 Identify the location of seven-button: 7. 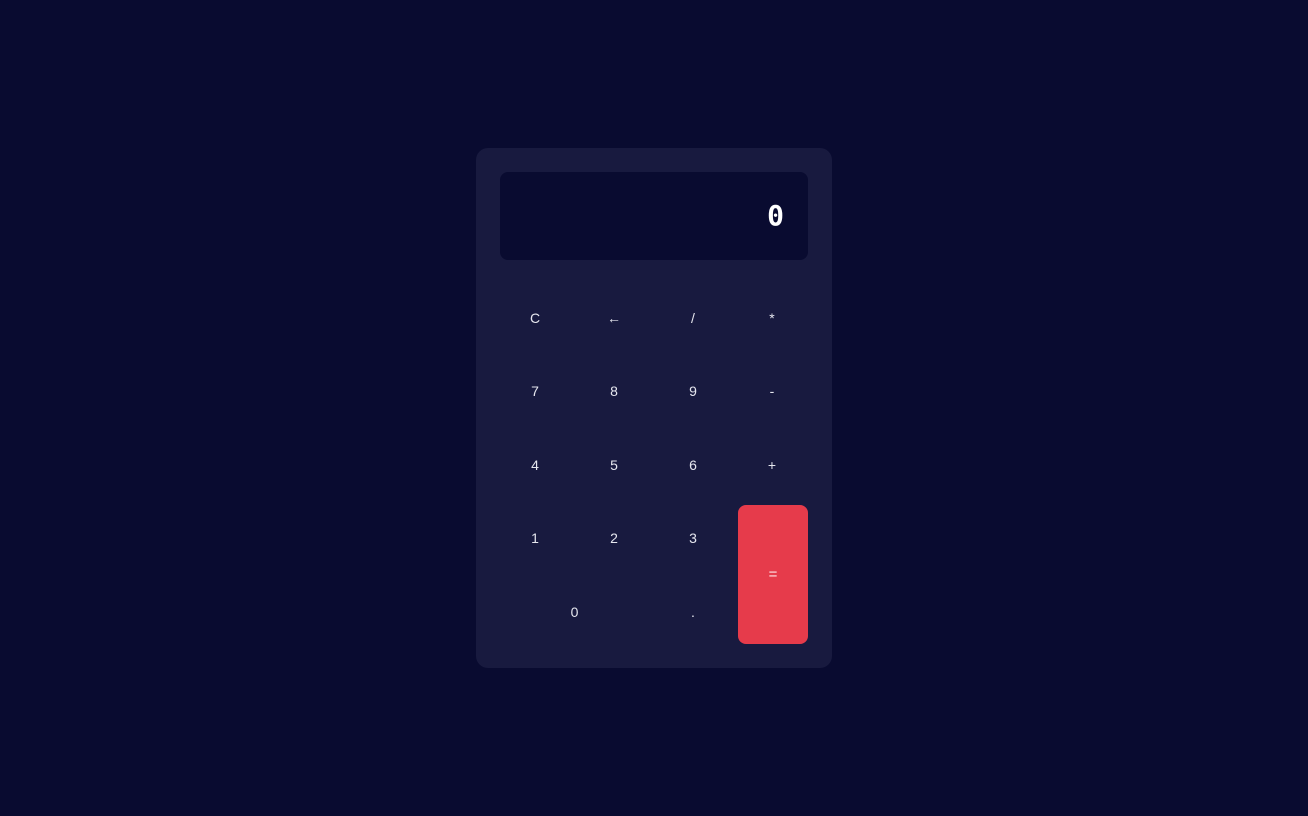
(535, 390).